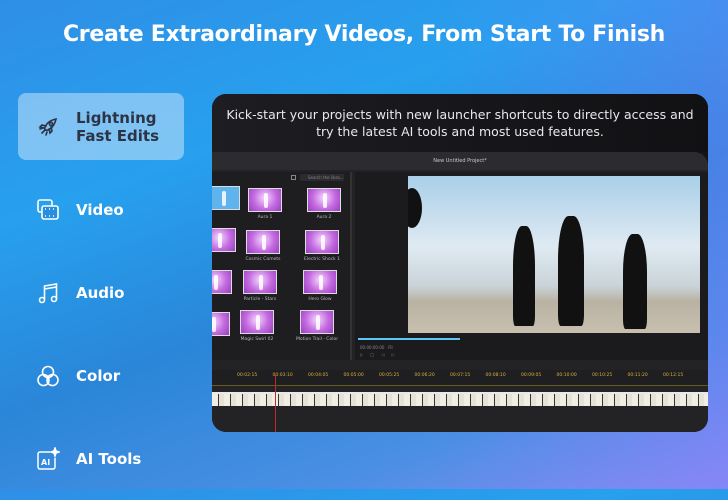  I want to click on zoom-select: Fit, so click(390, 347).